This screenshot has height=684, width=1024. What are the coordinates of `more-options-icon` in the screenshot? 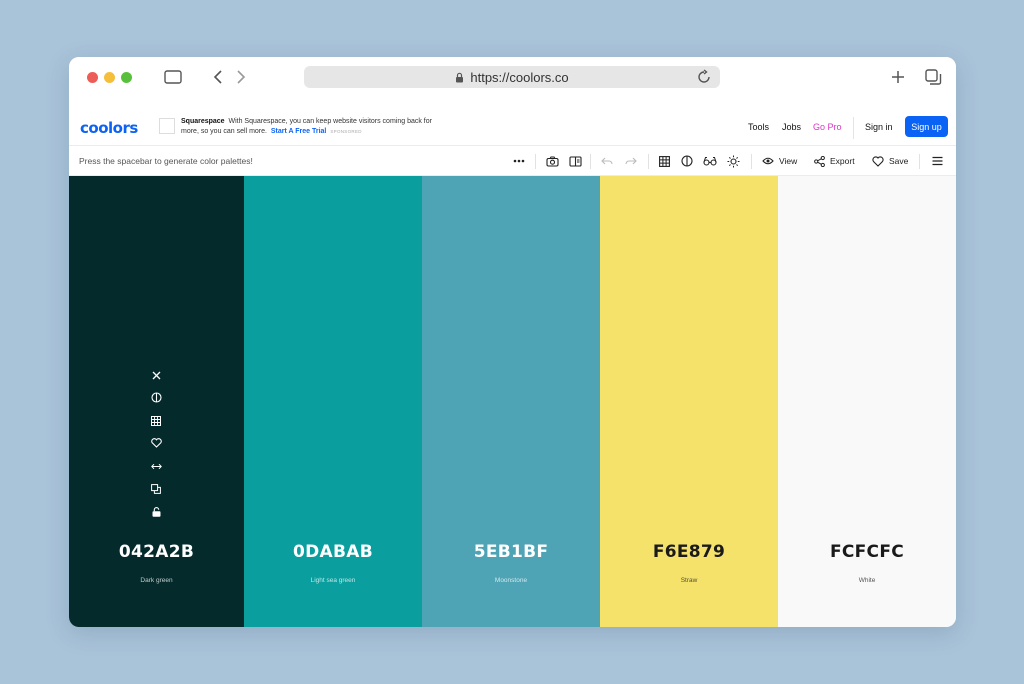 It's located at (519, 161).